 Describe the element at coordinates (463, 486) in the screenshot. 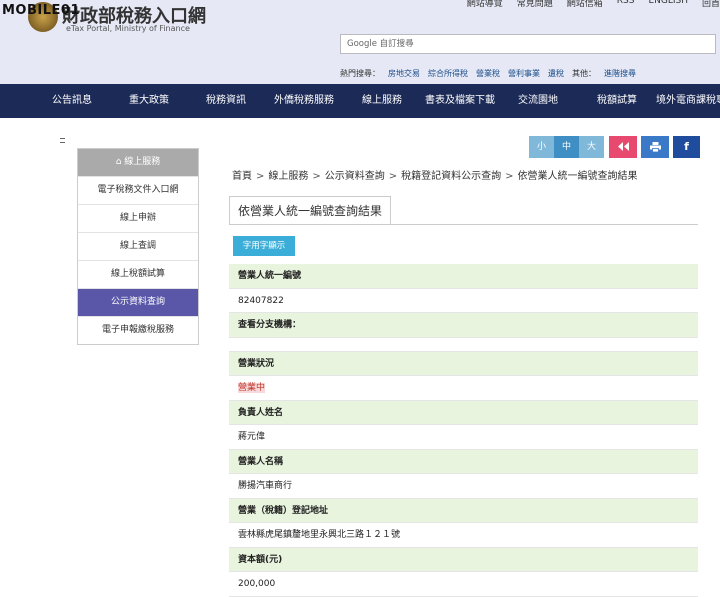

I see `row-value-business-name: 勝揚汽車商行` at that location.